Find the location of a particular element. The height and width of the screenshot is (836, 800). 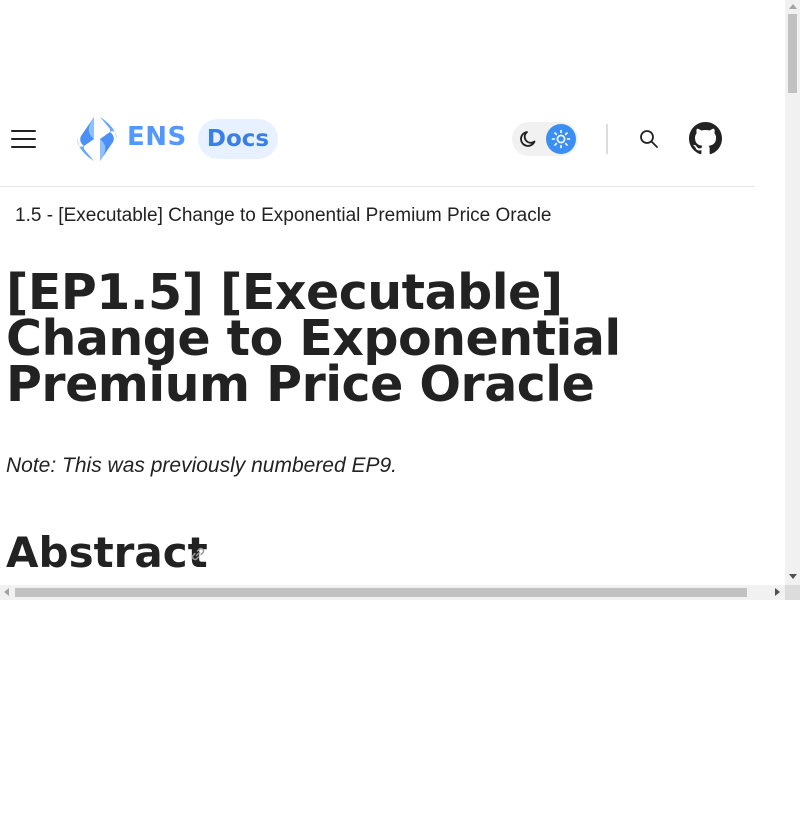

link-icon is located at coordinates (198, 554).